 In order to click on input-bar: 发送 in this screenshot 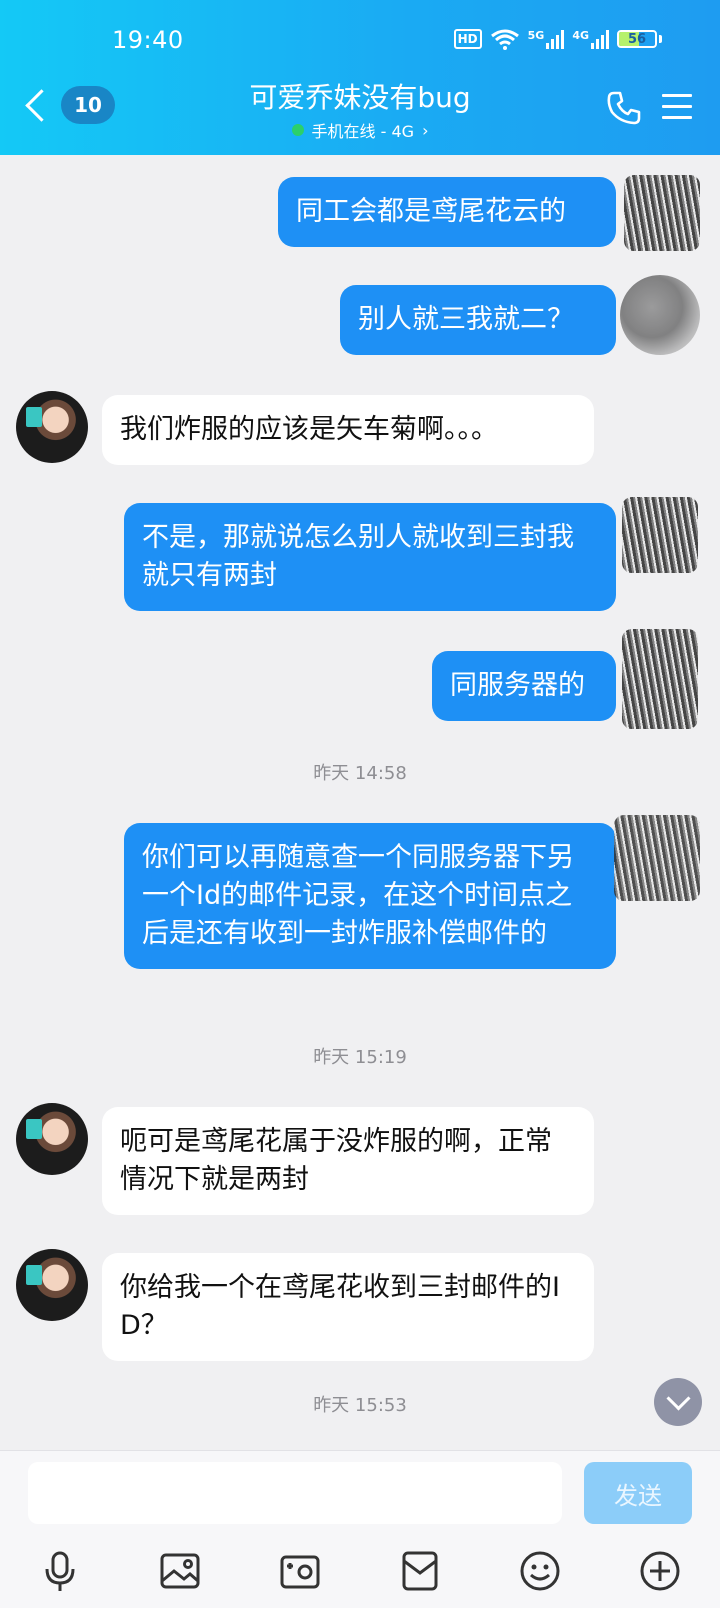, I will do `click(360, 1529)`.